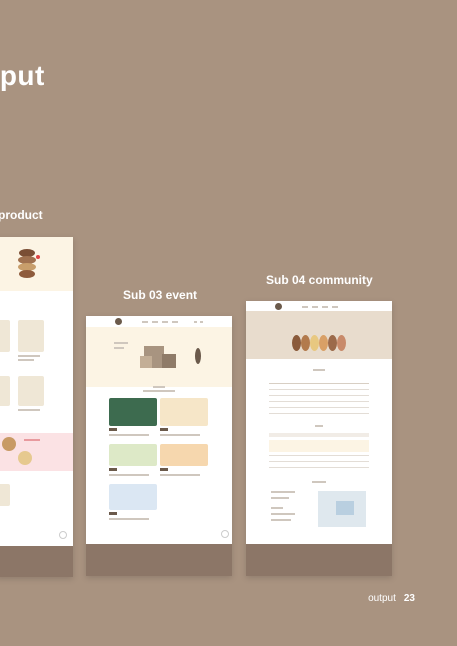 This screenshot has width=457, height=646. I want to click on page-number: 23, so click(409, 598).